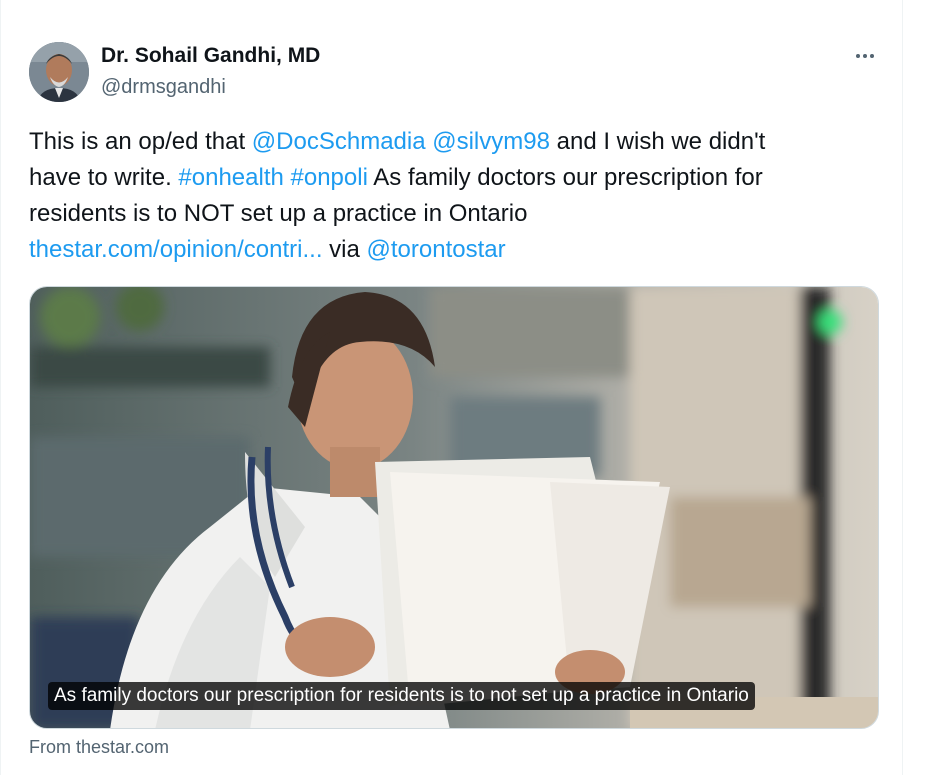 The image size is (931, 775). What do you see at coordinates (565, 177) in the screenshot?
I see `tweet-text-segment: As family doctors our prescription for` at bounding box center [565, 177].